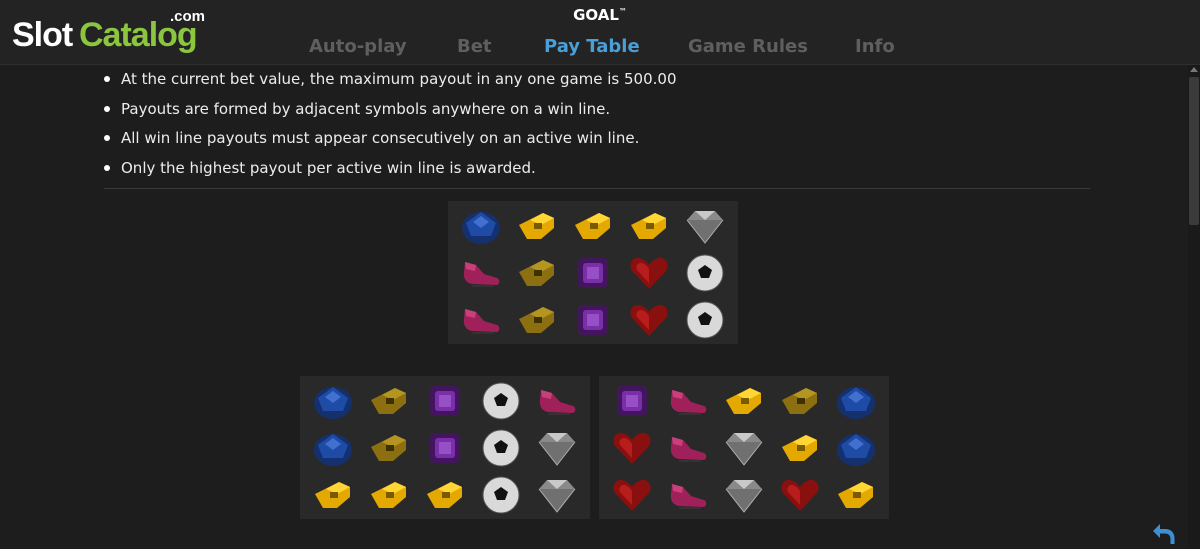  Describe the element at coordinates (474, 46) in the screenshot. I see `tab-bet: Bet` at that location.